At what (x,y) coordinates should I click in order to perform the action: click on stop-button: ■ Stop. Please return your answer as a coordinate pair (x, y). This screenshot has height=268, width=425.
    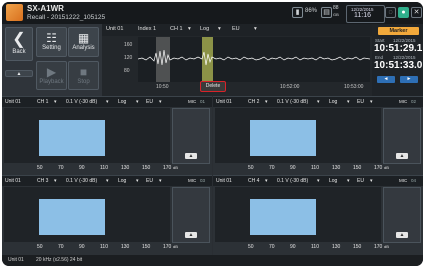
    Looking at the image, I should click on (83, 75).